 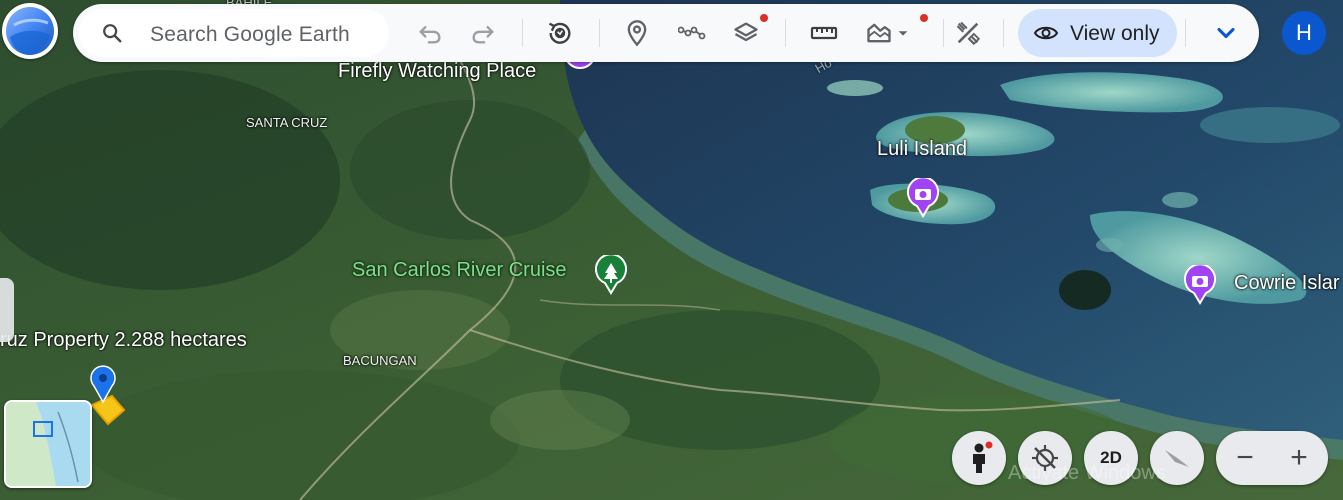 What do you see at coordinates (1115, 33) in the screenshot?
I see `view-only-label: View only` at bounding box center [1115, 33].